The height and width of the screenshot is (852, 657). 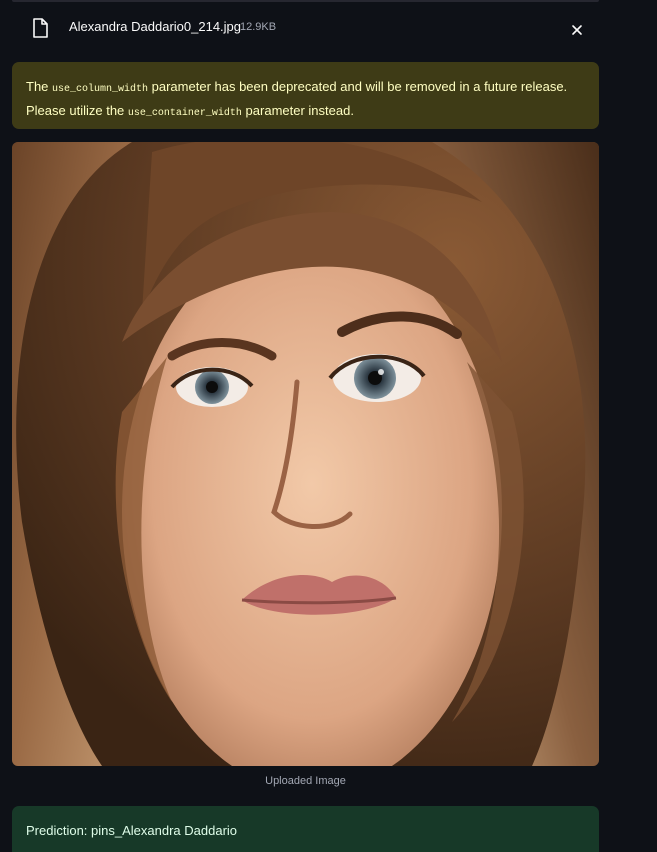 I want to click on prediction-result: Prediction: pins_Alexandra Daddario, so click(x=305, y=829).